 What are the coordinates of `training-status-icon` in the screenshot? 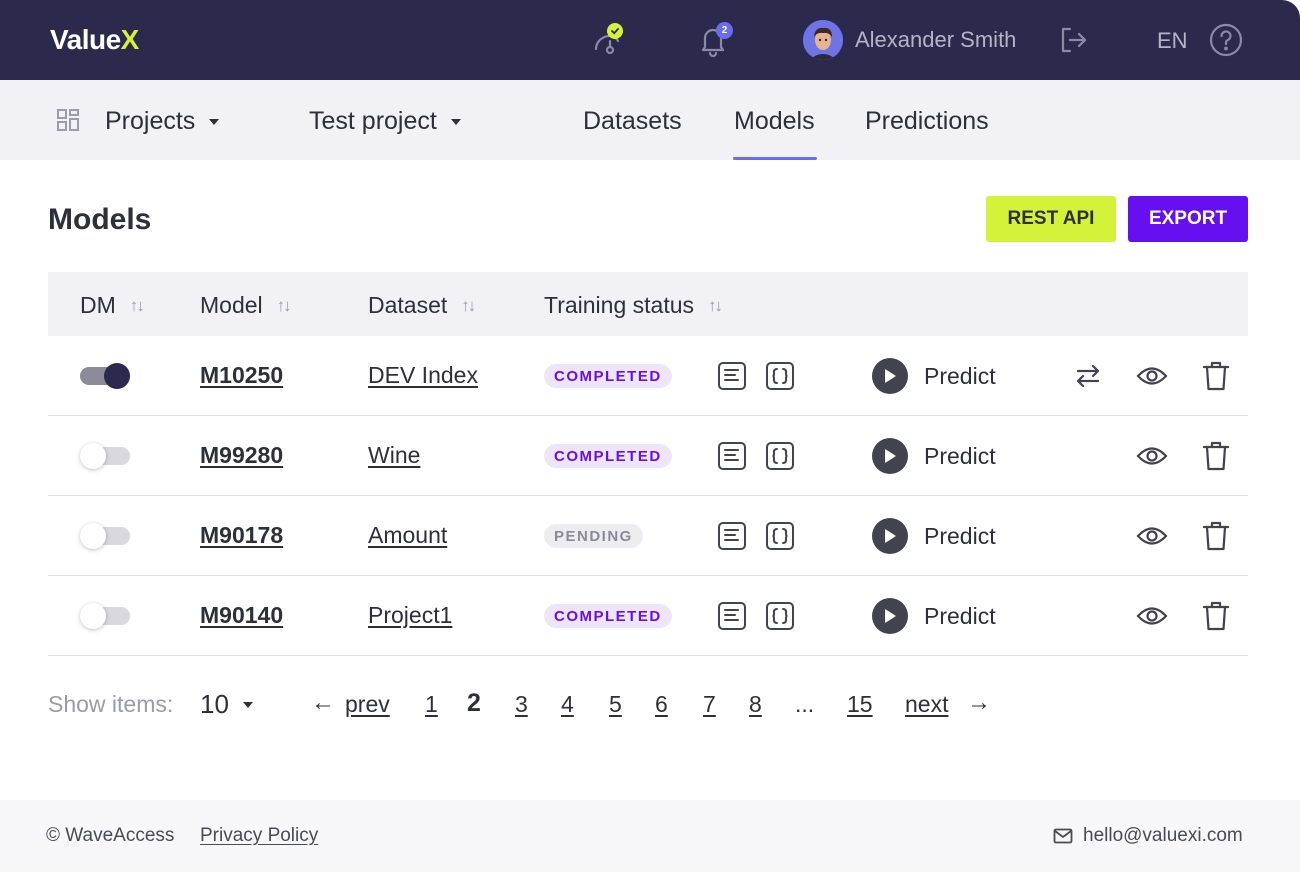 It's located at (608, 40).